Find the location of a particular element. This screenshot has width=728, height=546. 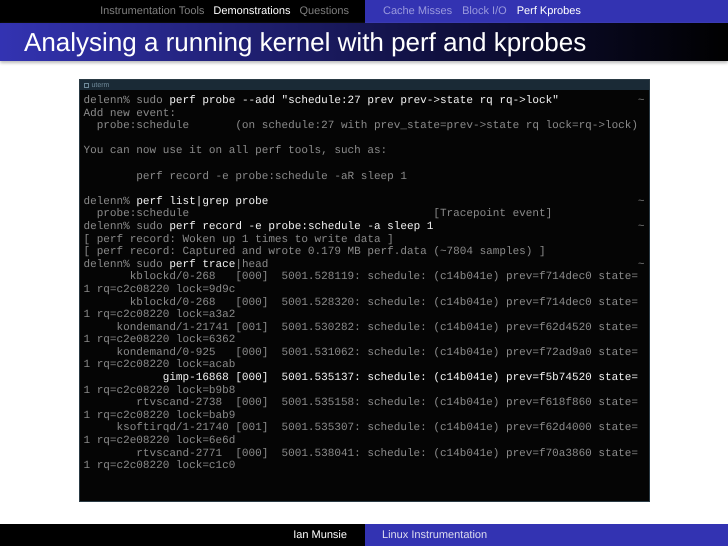

terminal-line: gimp-16868 [000] 5001.535137: schedule: (c14b041e) prev=f5b74520 state= is located at coordinates (400, 378).